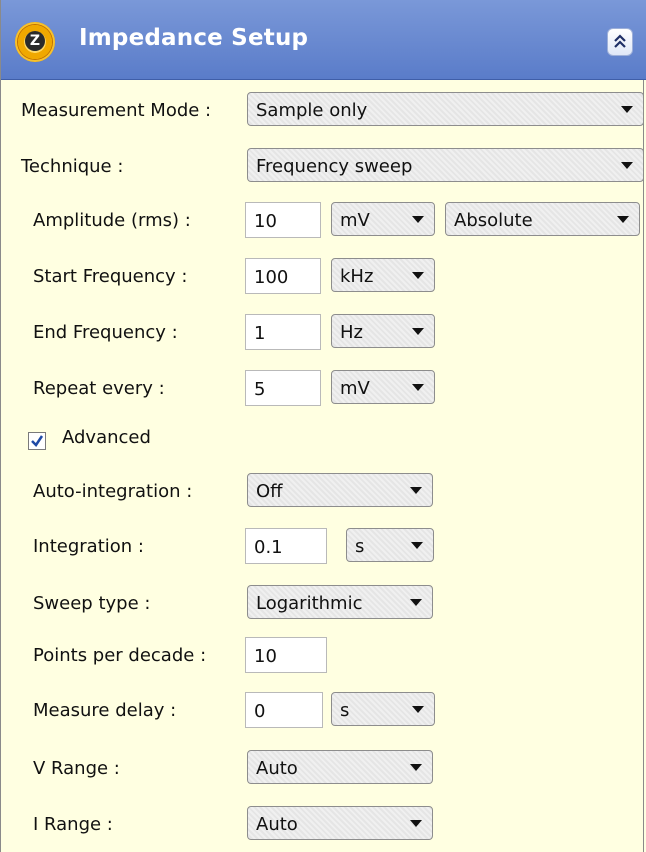 The height and width of the screenshot is (852, 646). Describe the element at coordinates (493, 220) in the screenshot. I see `amplitude-mode-value: Absolute` at that location.